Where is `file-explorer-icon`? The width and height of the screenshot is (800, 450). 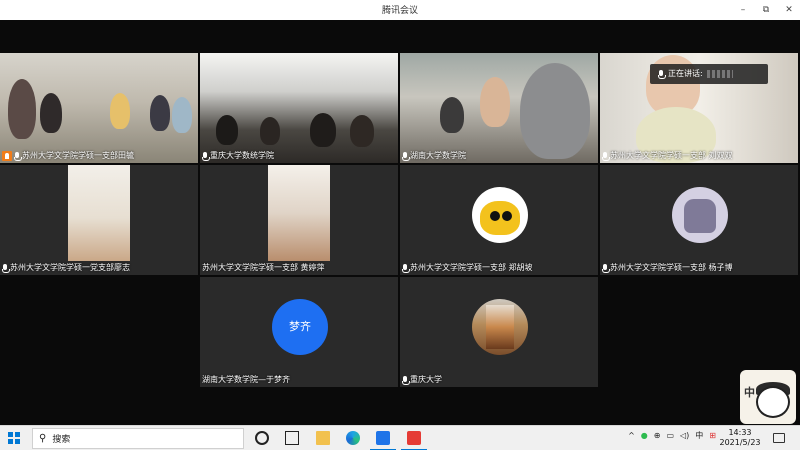 file-explorer-icon is located at coordinates (323, 438).